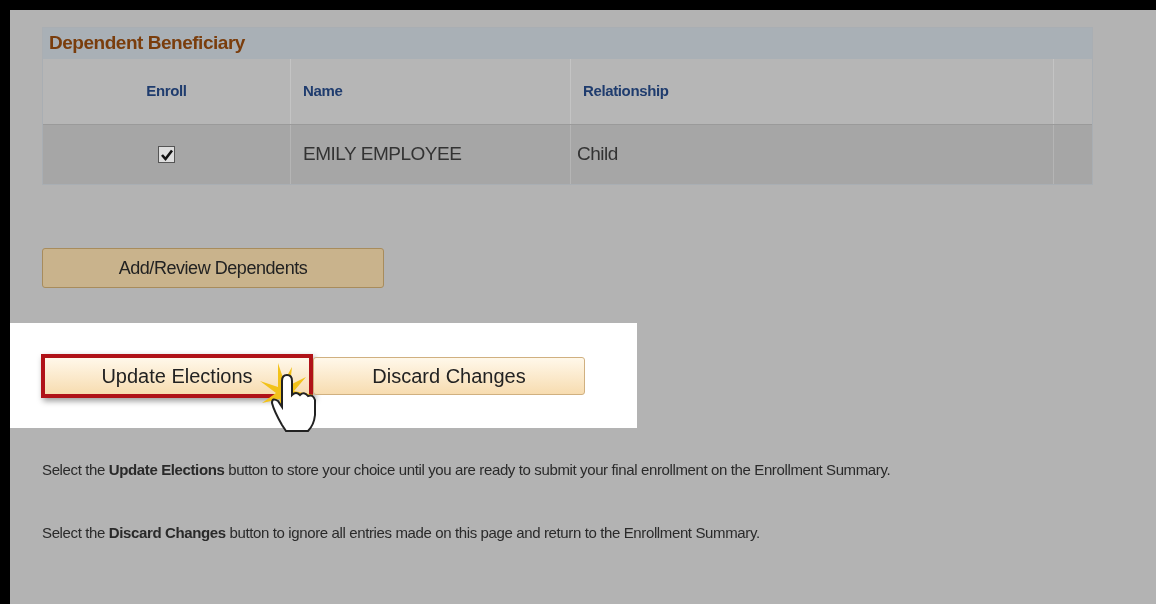 The image size is (1156, 604). I want to click on enroll-checkbox, so click(166, 154).